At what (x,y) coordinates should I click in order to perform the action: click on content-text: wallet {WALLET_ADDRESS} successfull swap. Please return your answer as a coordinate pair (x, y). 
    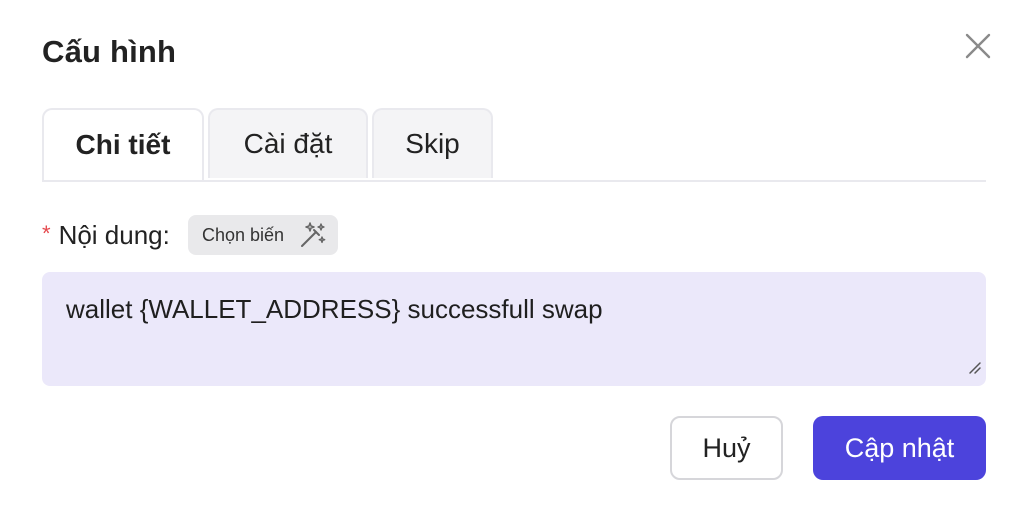
    Looking at the image, I should click on (334, 309).